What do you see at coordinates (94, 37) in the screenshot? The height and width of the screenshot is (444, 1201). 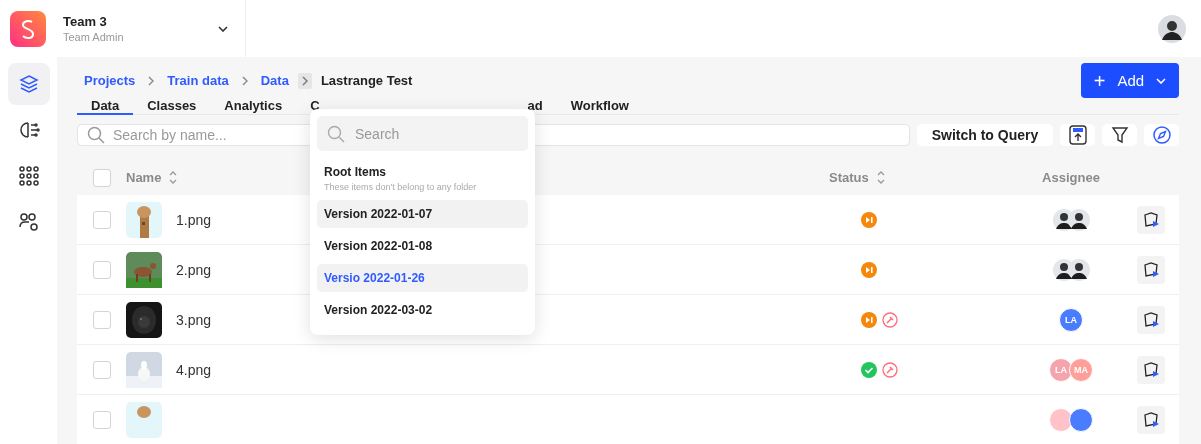 I see `team-role: Team Admin` at bounding box center [94, 37].